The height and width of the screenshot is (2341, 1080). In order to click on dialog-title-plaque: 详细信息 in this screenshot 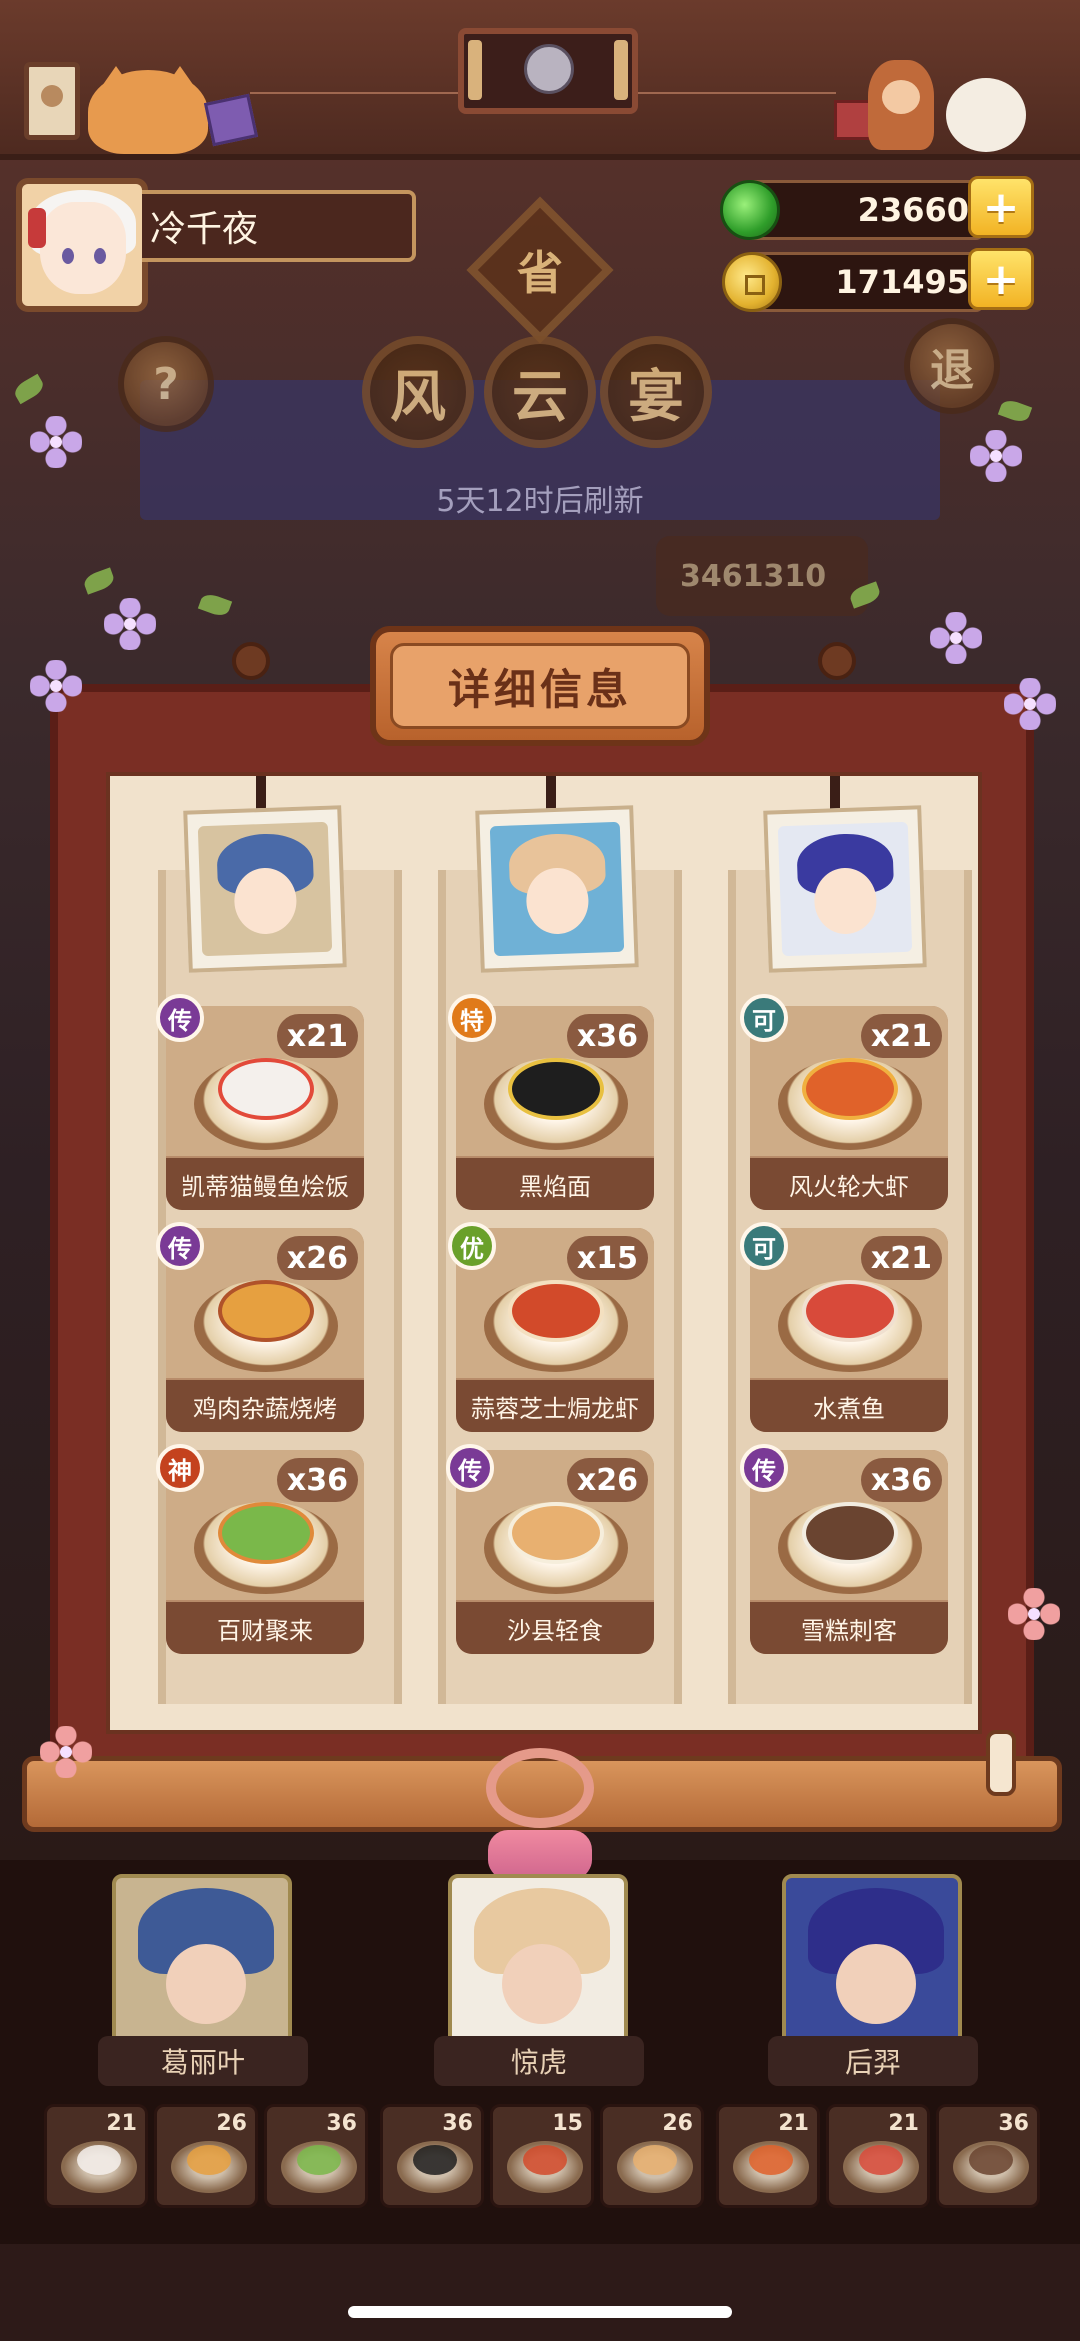, I will do `click(540, 686)`.